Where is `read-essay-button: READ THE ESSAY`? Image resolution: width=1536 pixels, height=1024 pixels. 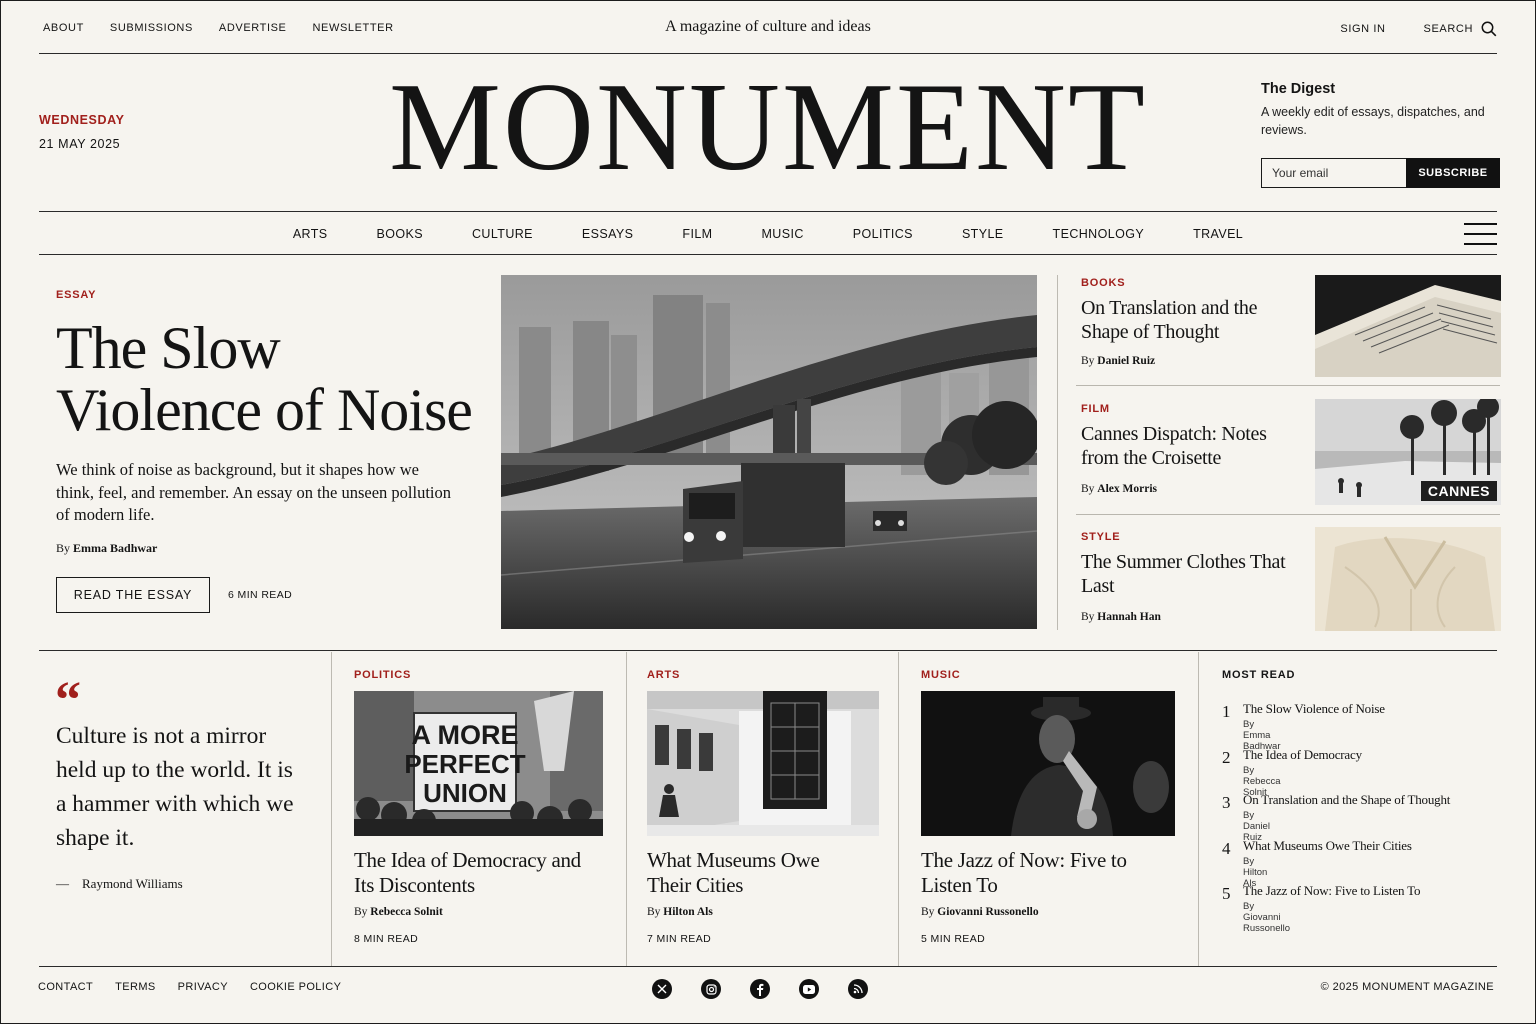 read-essay-button: READ THE ESSAY is located at coordinates (133, 595).